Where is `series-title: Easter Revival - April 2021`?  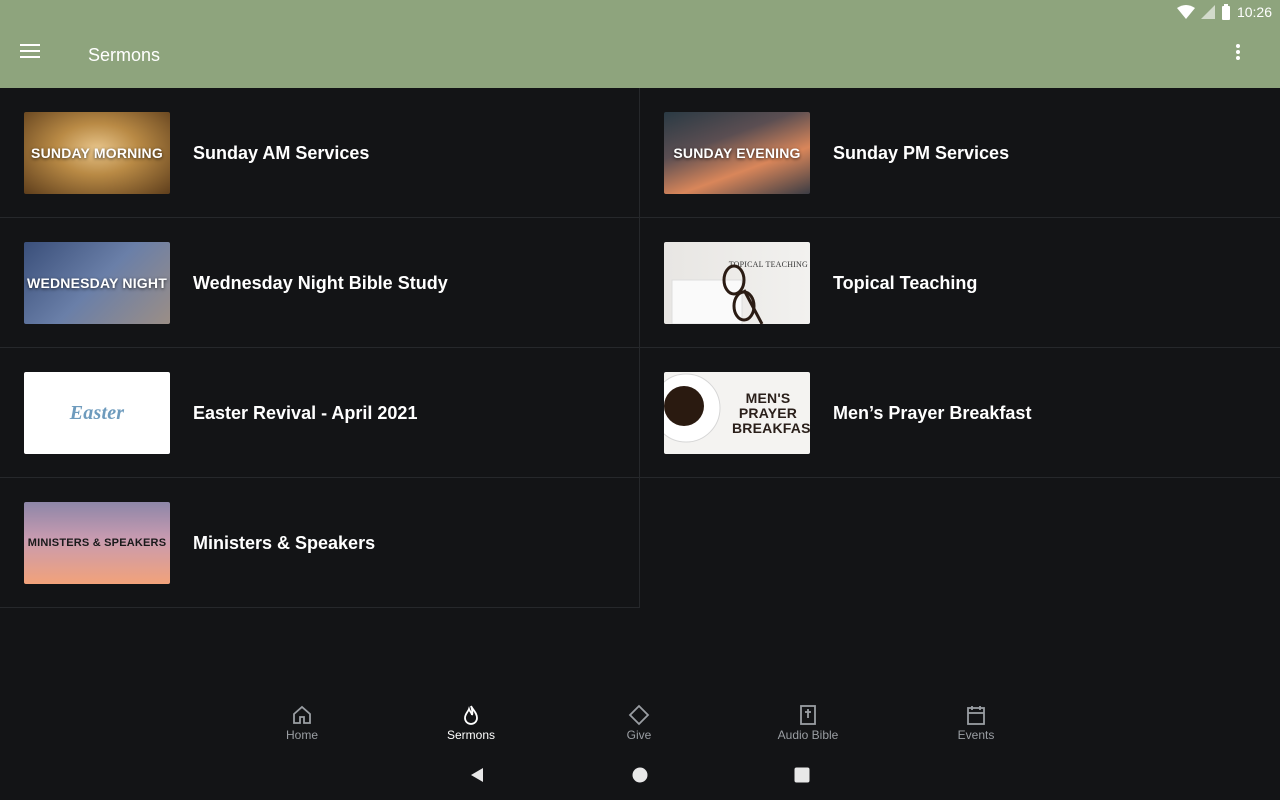
series-title: Easter Revival - April 2021 is located at coordinates (305, 413).